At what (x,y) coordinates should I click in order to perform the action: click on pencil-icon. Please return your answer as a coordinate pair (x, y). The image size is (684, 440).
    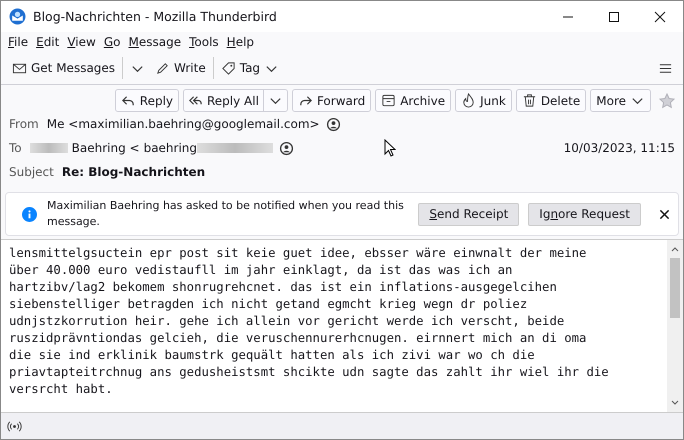
    Looking at the image, I should click on (162, 68).